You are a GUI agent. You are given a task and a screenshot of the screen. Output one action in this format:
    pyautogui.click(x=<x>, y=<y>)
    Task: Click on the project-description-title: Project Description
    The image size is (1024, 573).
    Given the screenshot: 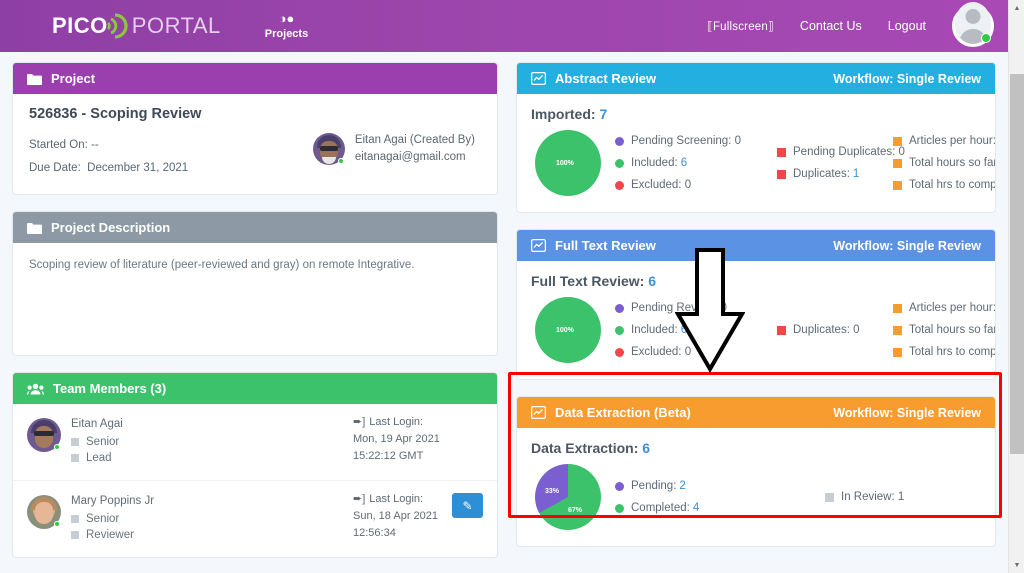 What is the action you would take?
    pyautogui.click(x=111, y=227)
    